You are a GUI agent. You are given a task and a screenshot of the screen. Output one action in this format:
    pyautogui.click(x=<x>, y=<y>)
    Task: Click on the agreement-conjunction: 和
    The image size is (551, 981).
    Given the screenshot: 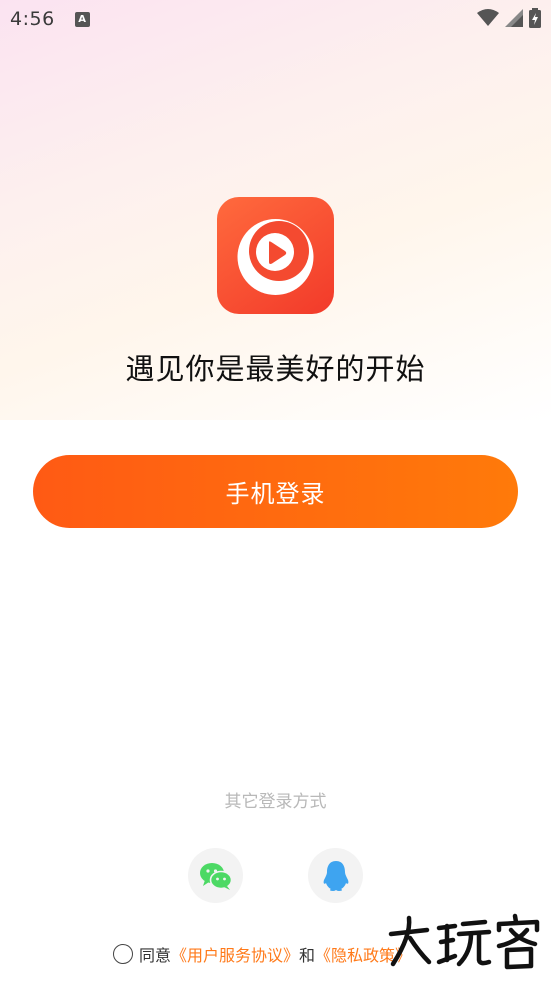 What is the action you would take?
    pyautogui.click(x=307, y=955)
    